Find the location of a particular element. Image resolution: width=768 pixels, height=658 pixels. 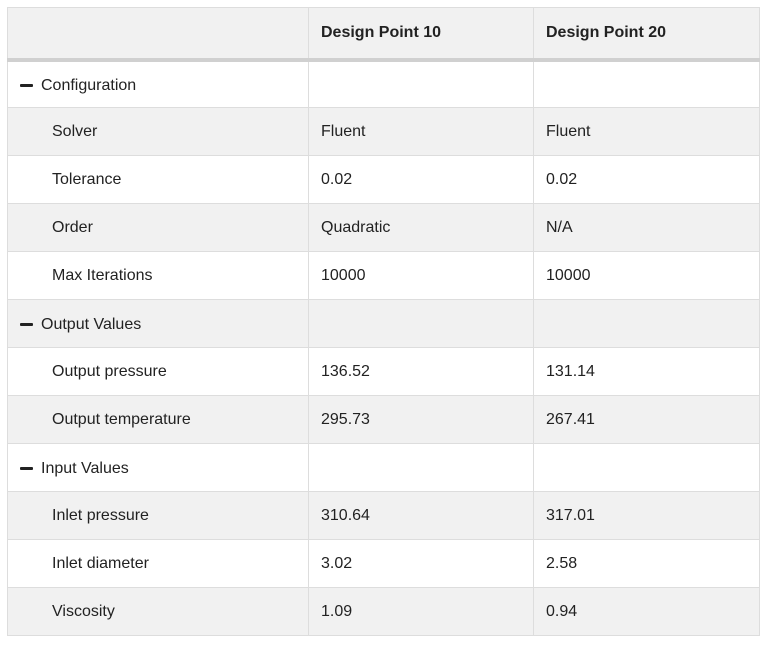

value-cell-design-point-10: 295.73 is located at coordinates (421, 419).